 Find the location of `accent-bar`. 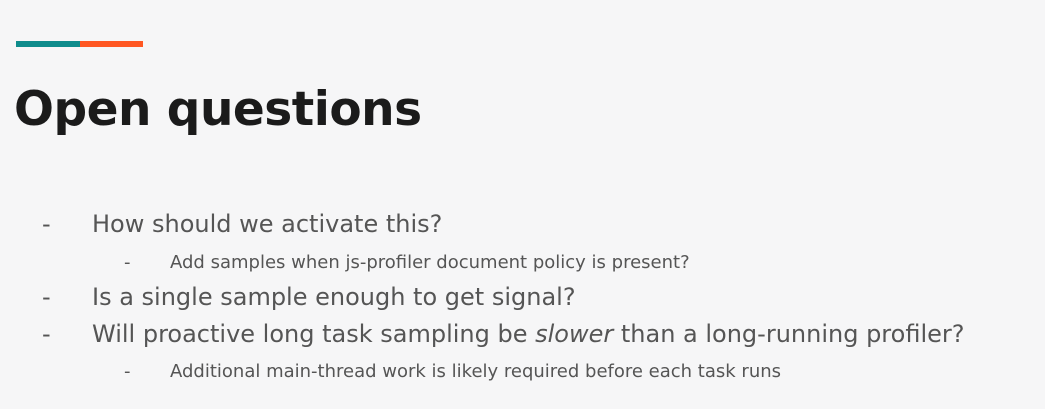

accent-bar is located at coordinates (79, 44).